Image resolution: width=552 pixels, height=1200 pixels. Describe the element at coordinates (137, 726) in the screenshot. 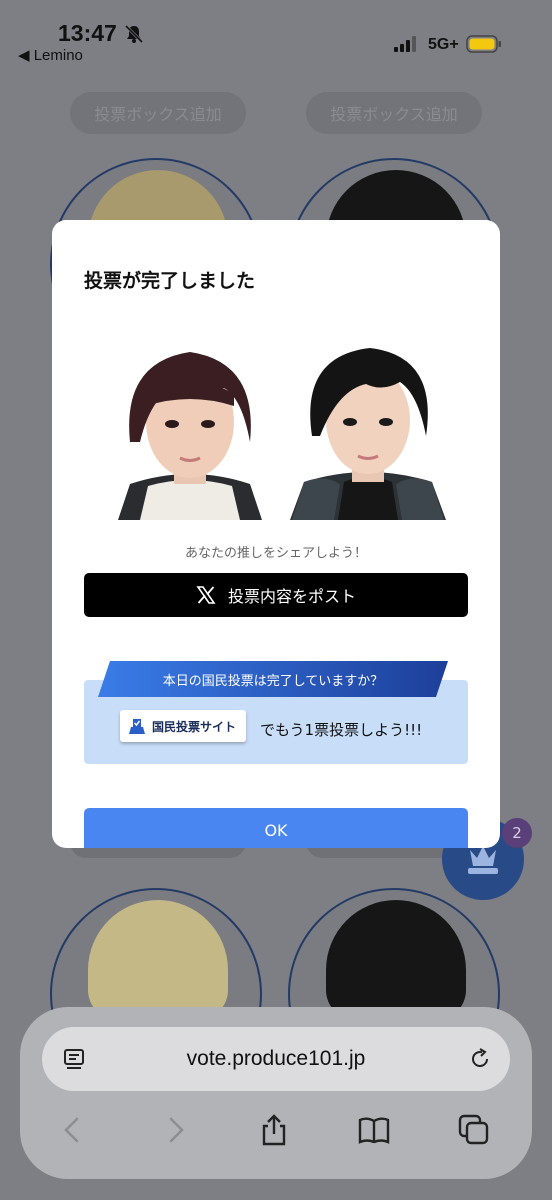

I see `ballot-box-icon` at that location.